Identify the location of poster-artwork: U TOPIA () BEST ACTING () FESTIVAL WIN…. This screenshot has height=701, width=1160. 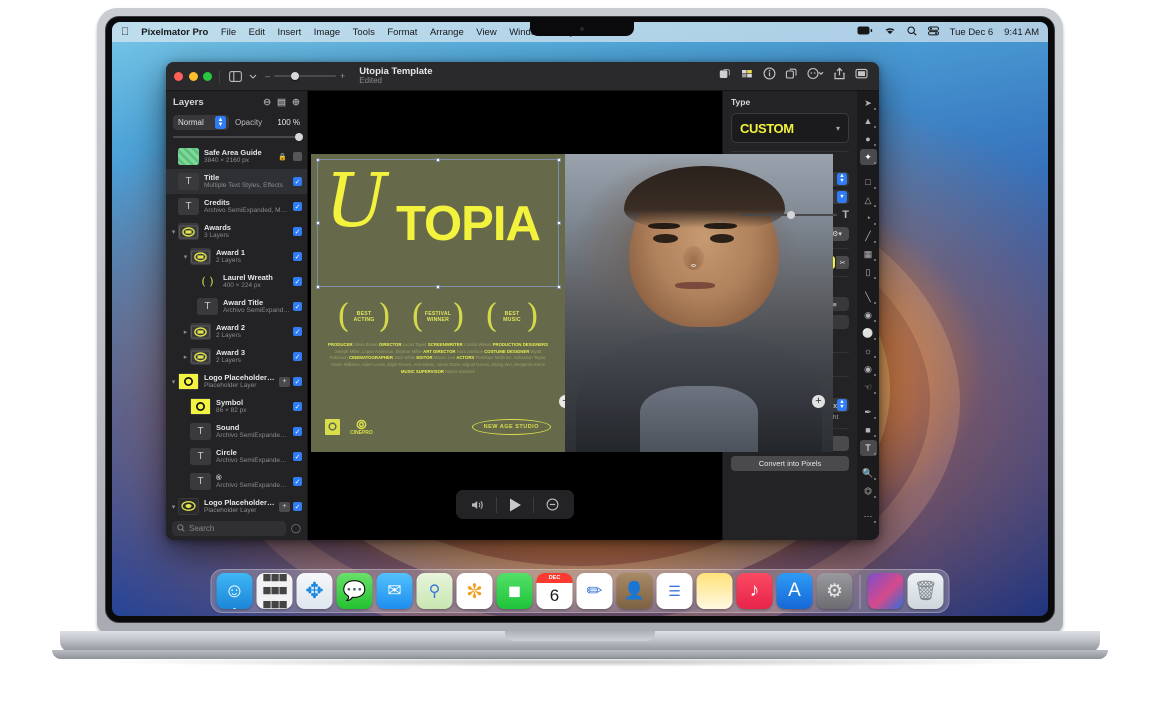
(441, 303).